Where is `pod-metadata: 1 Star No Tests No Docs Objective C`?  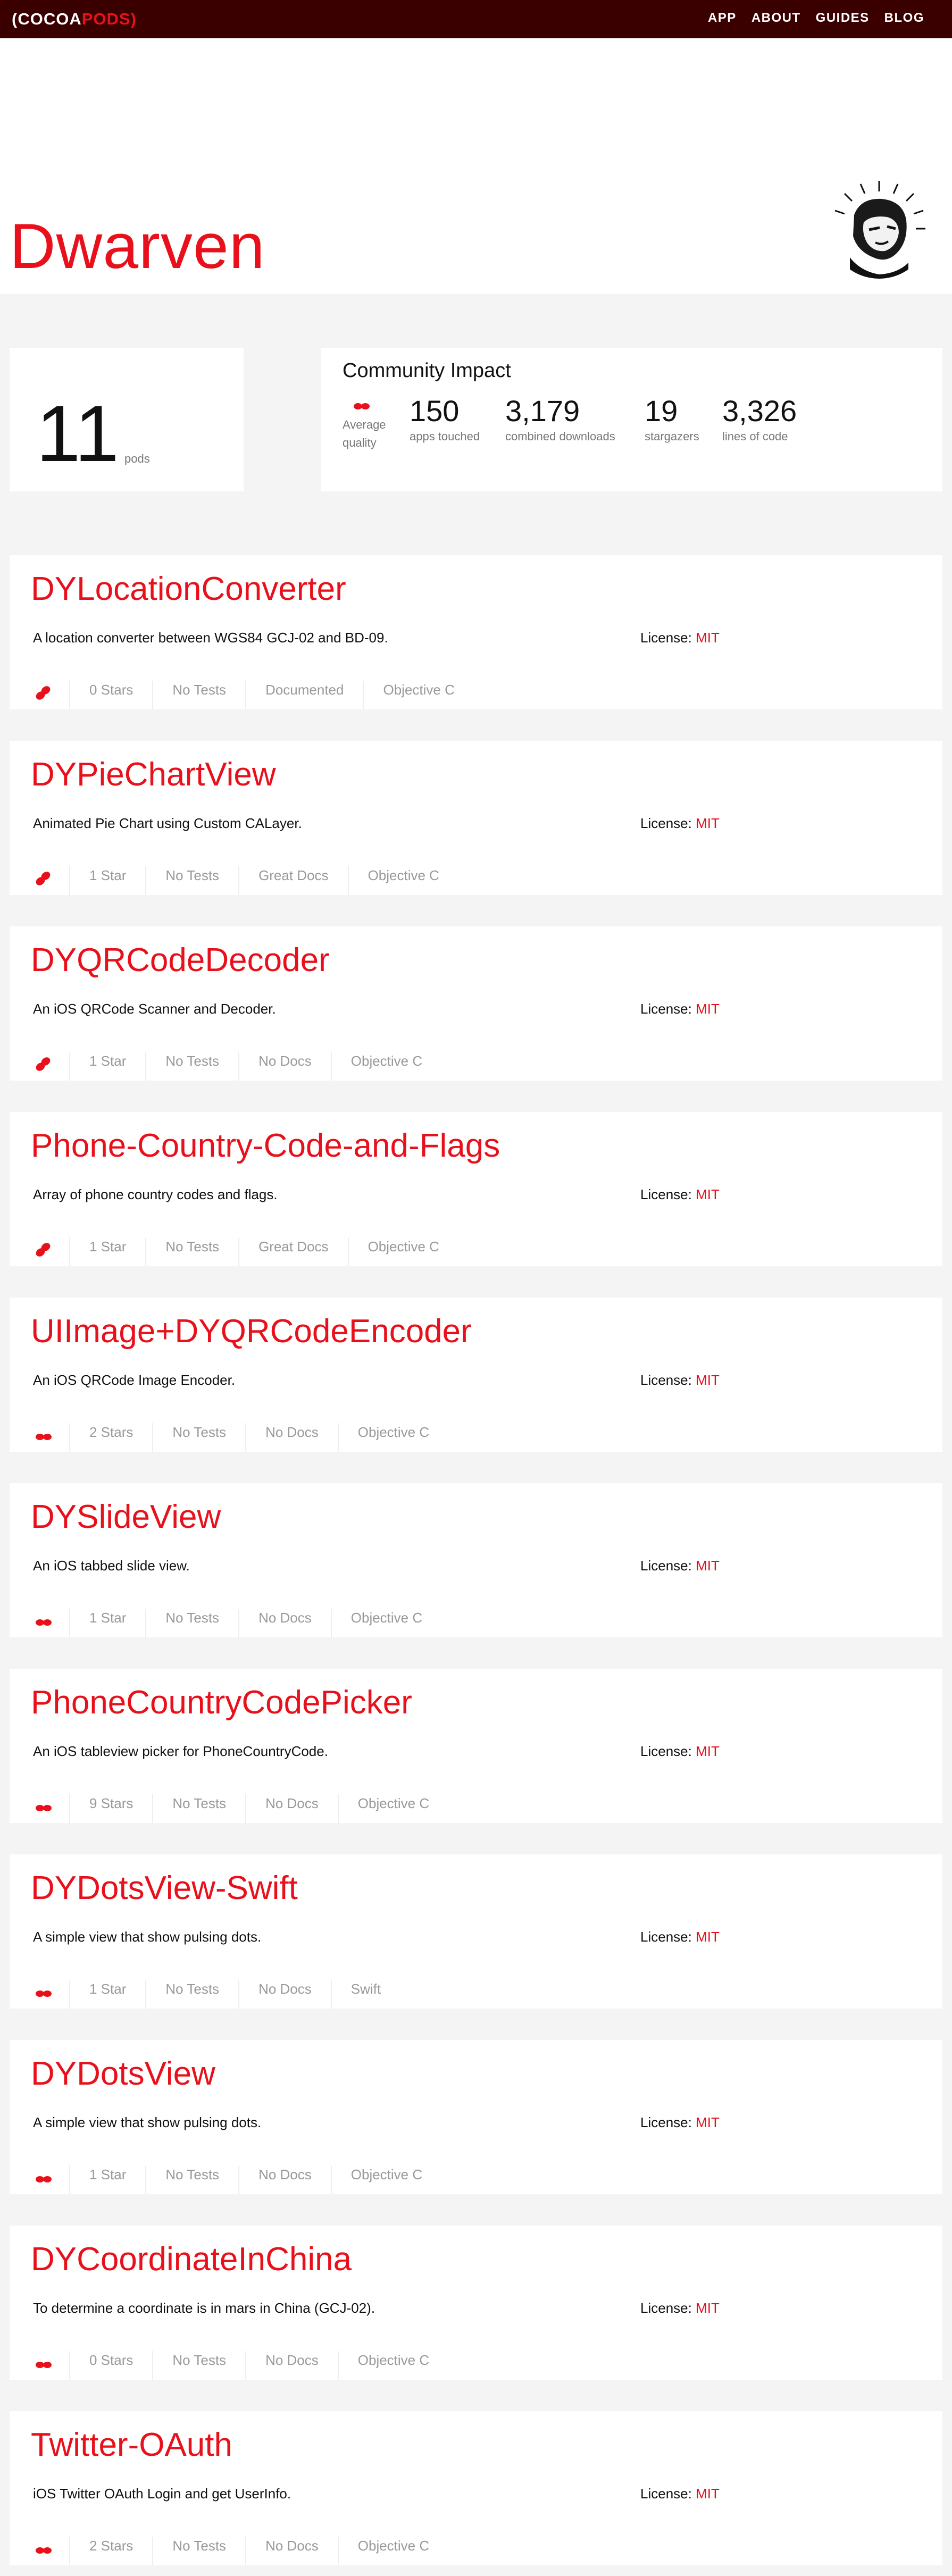 pod-metadata: 1 Star No Tests No Docs Objective C is located at coordinates (237, 2179).